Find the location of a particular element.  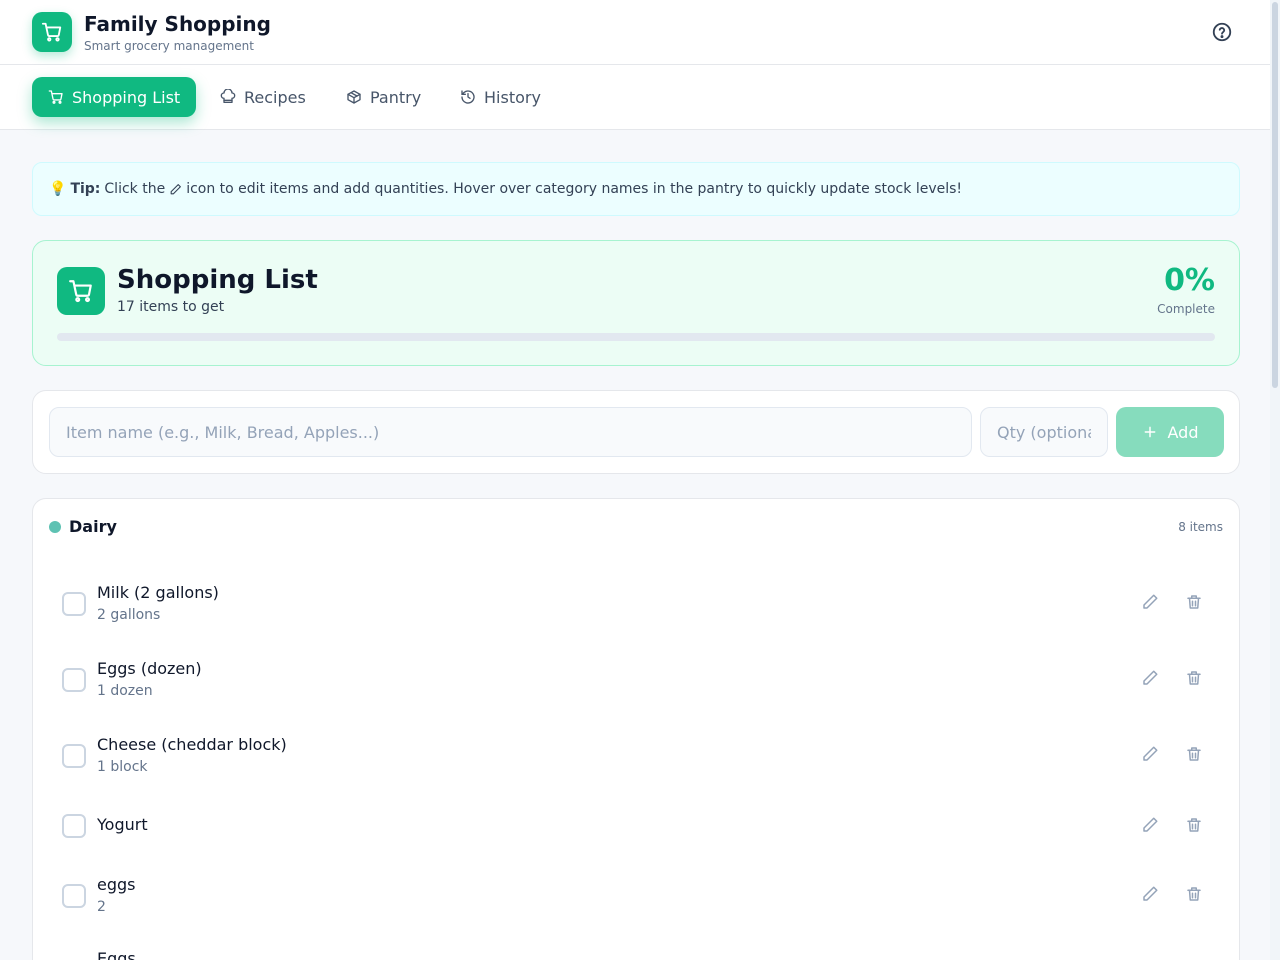

category-name: Dairy is located at coordinates (93, 526).